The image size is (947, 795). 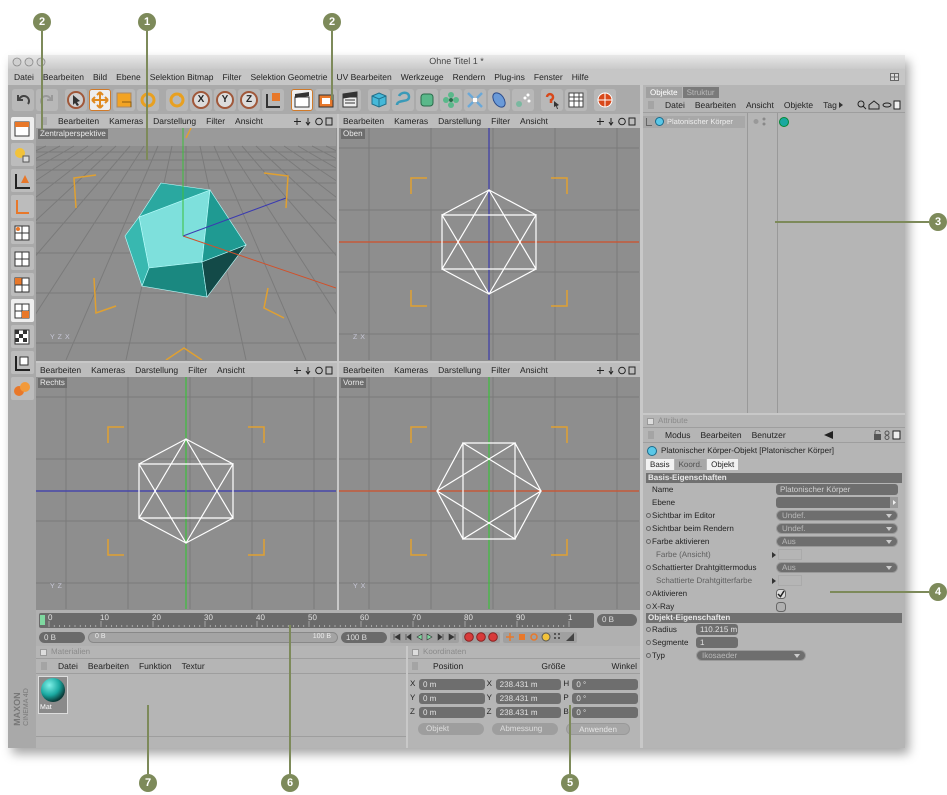 What do you see at coordinates (799, 105) in the screenshot?
I see `menu-item: Objekte` at bounding box center [799, 105].